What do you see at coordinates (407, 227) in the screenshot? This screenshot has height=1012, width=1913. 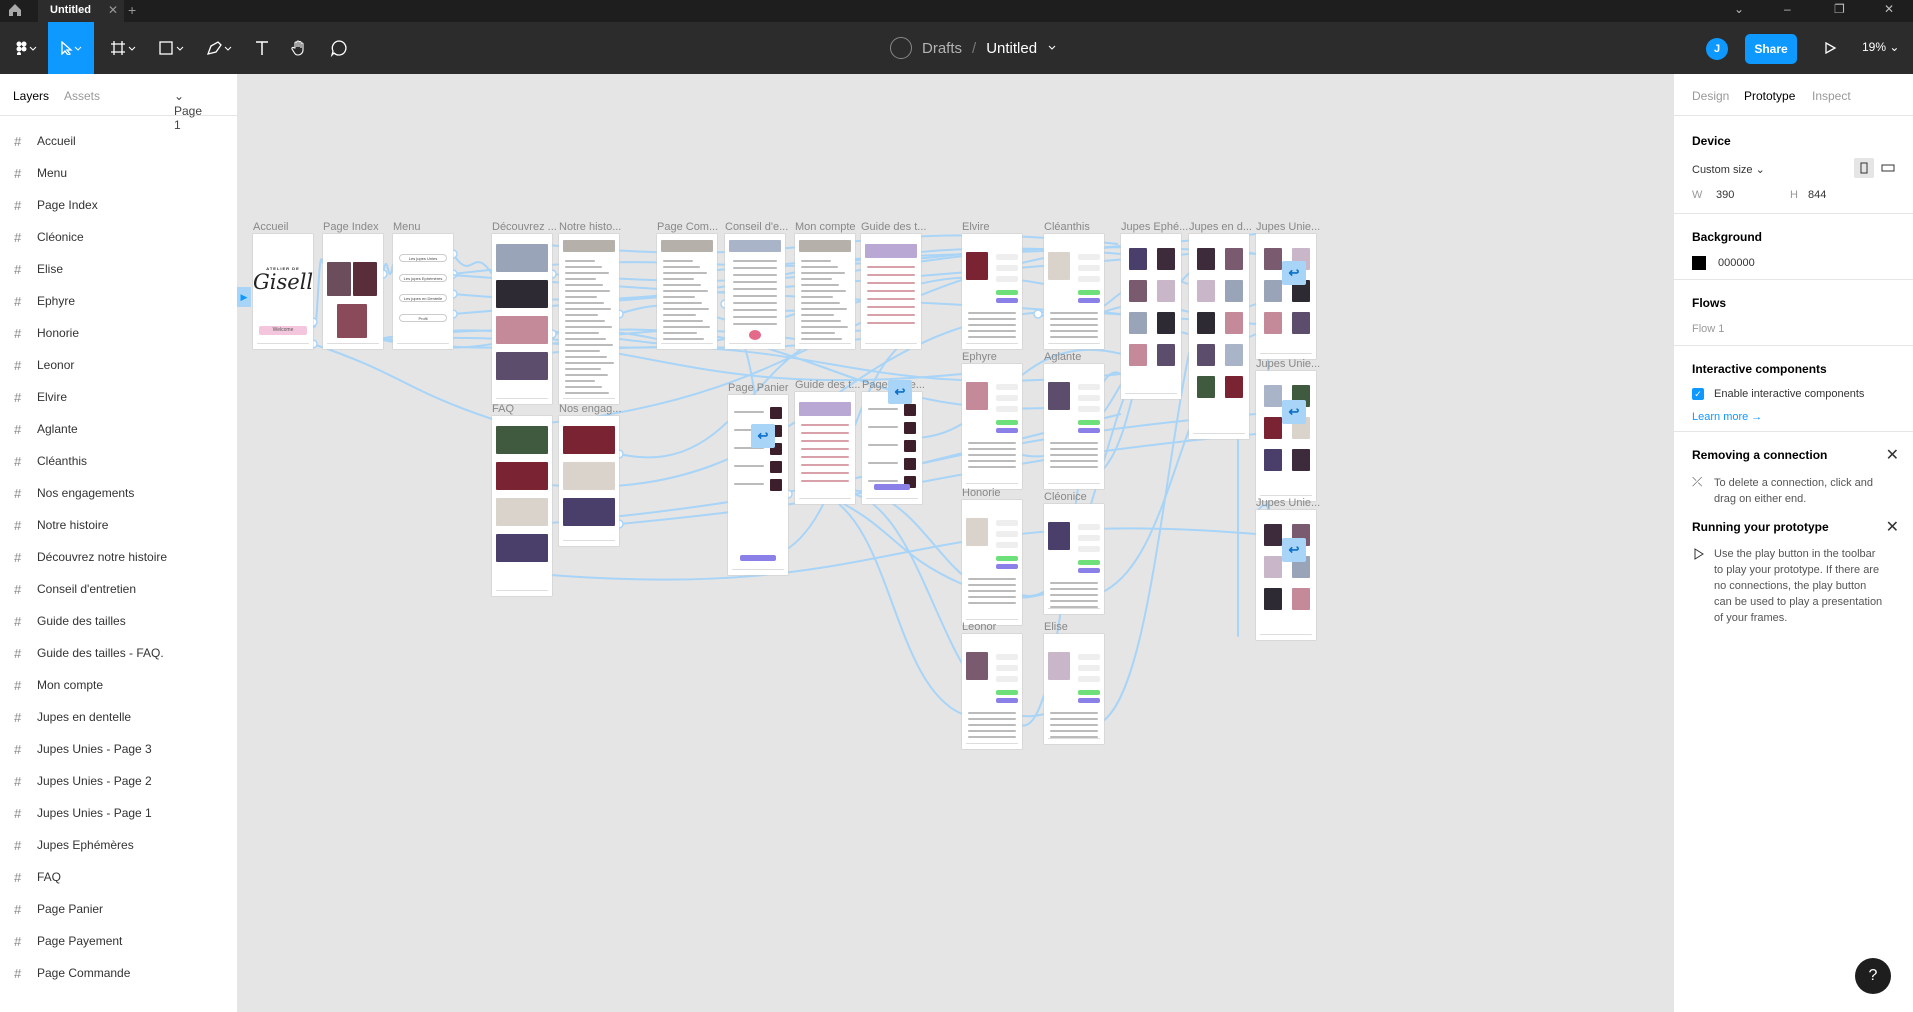 I see `frame-label: Menu` at bounding box center [407, 227].